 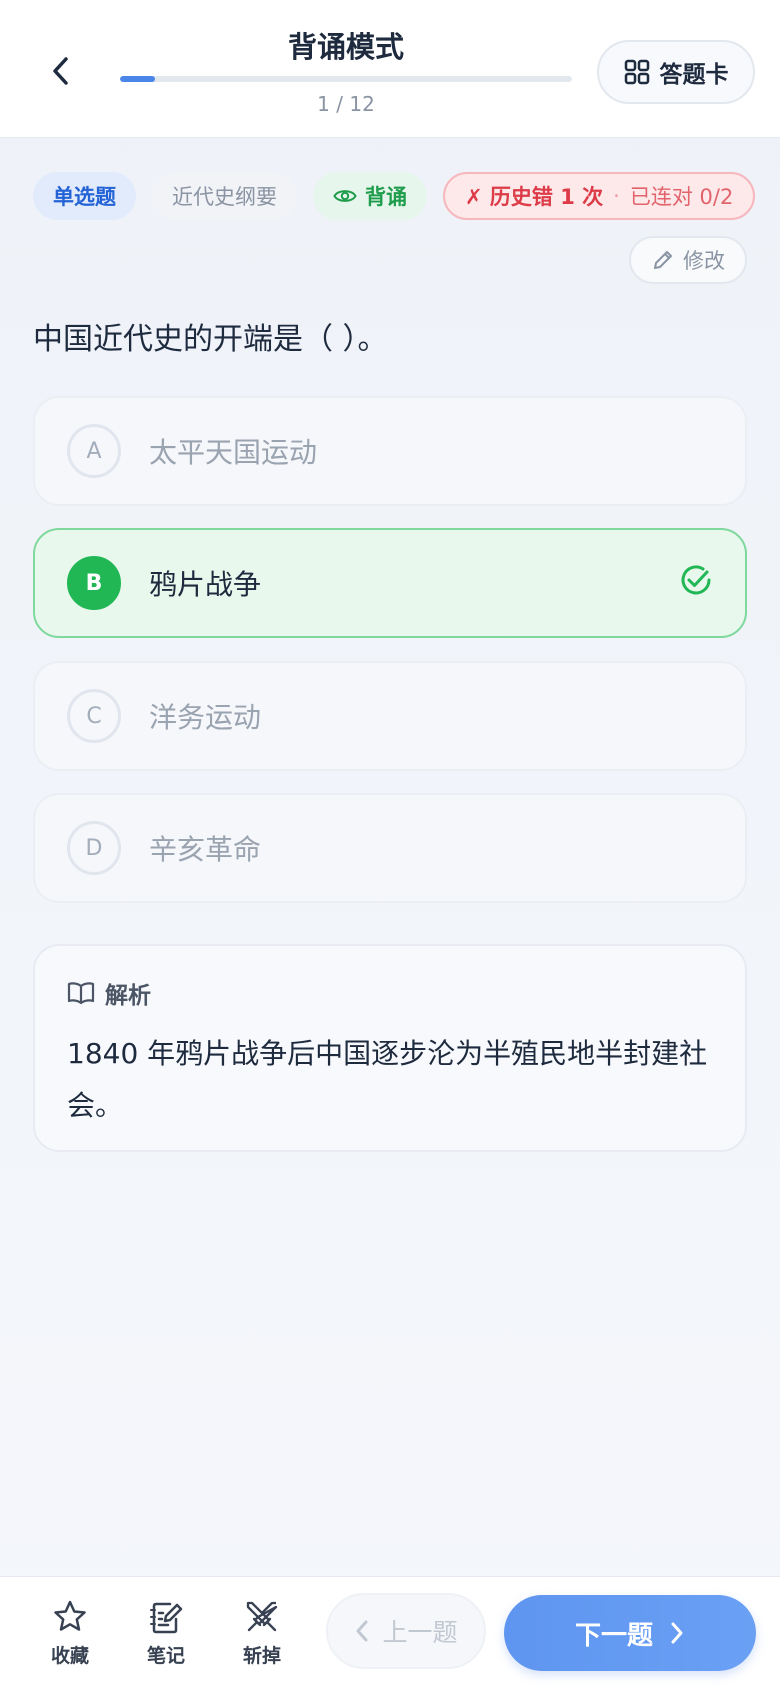 I want to click on chevron-right-icon, so click(x=677, y=1633).